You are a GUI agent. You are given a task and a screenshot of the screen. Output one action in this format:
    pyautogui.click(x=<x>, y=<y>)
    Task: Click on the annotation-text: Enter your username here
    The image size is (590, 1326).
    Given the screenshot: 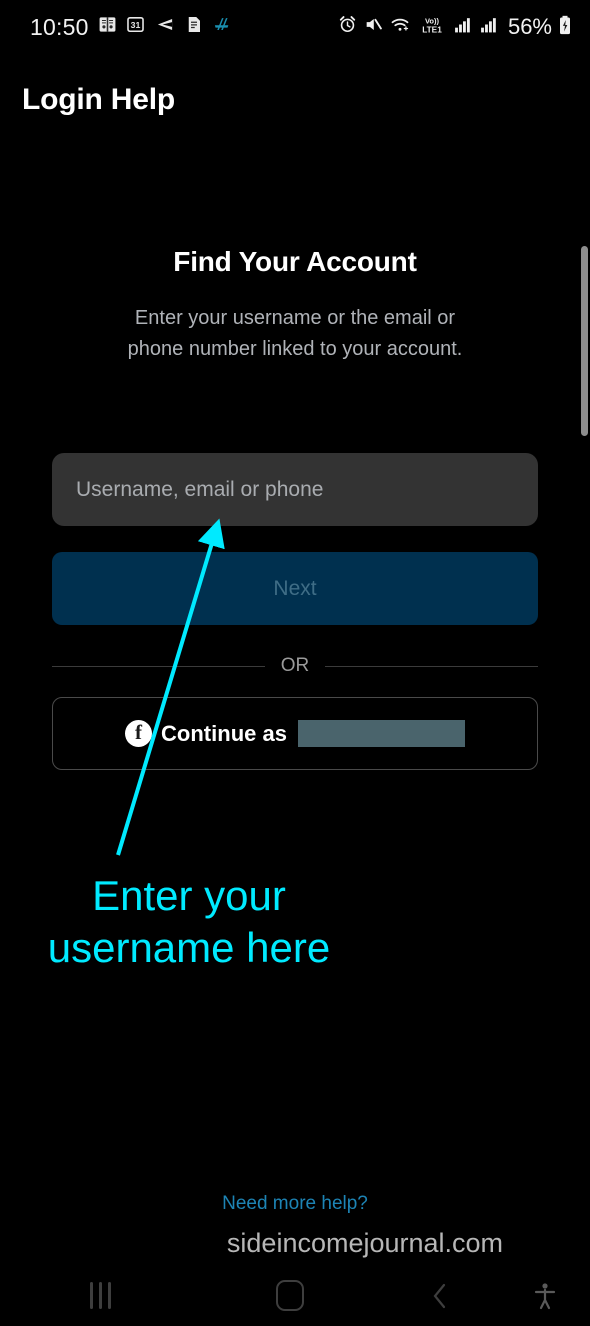 What is the action you would take?
    pyautogui.click(x=189, y=922)
    